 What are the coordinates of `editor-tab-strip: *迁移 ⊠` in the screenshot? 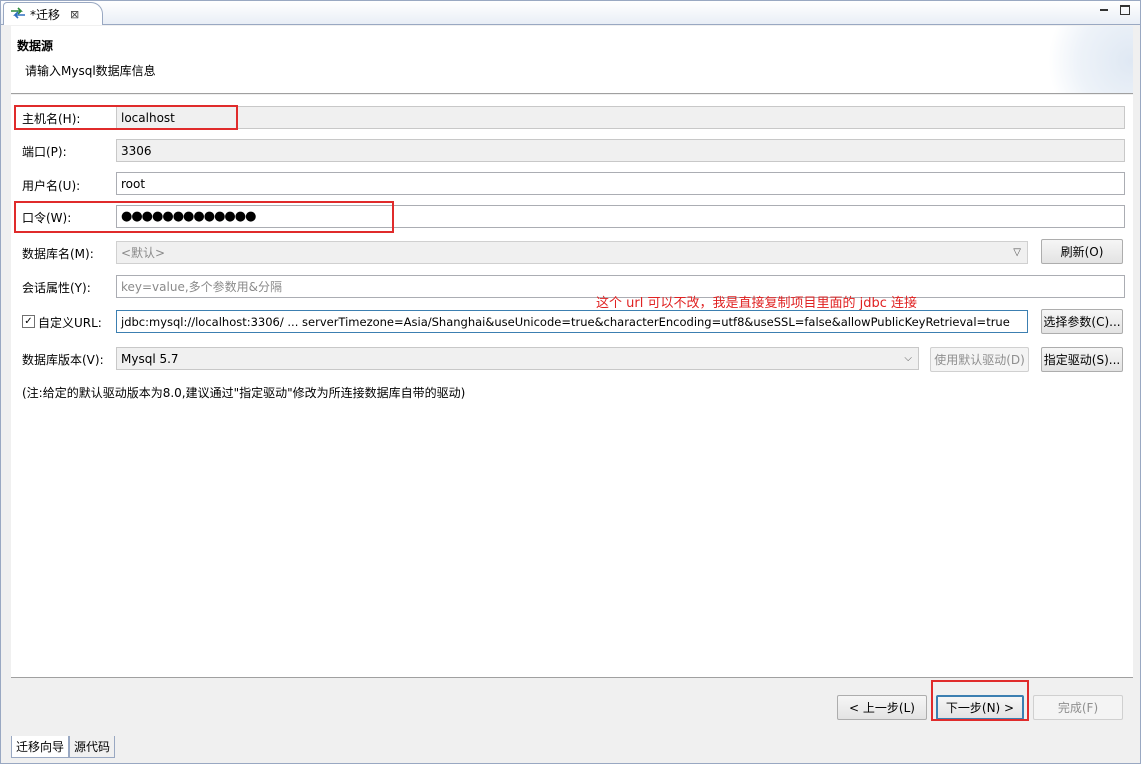 It's located at (570, 13).